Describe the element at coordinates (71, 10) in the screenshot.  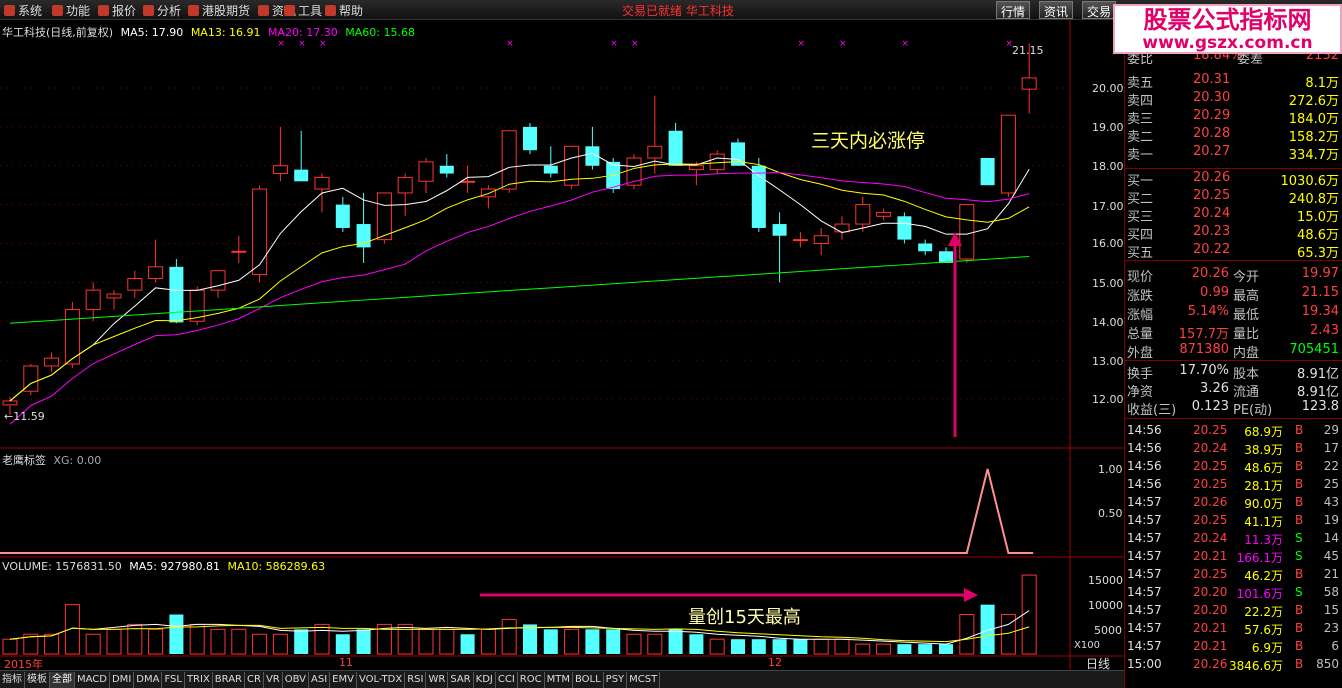
I see `menu-function: 功能` at that location.